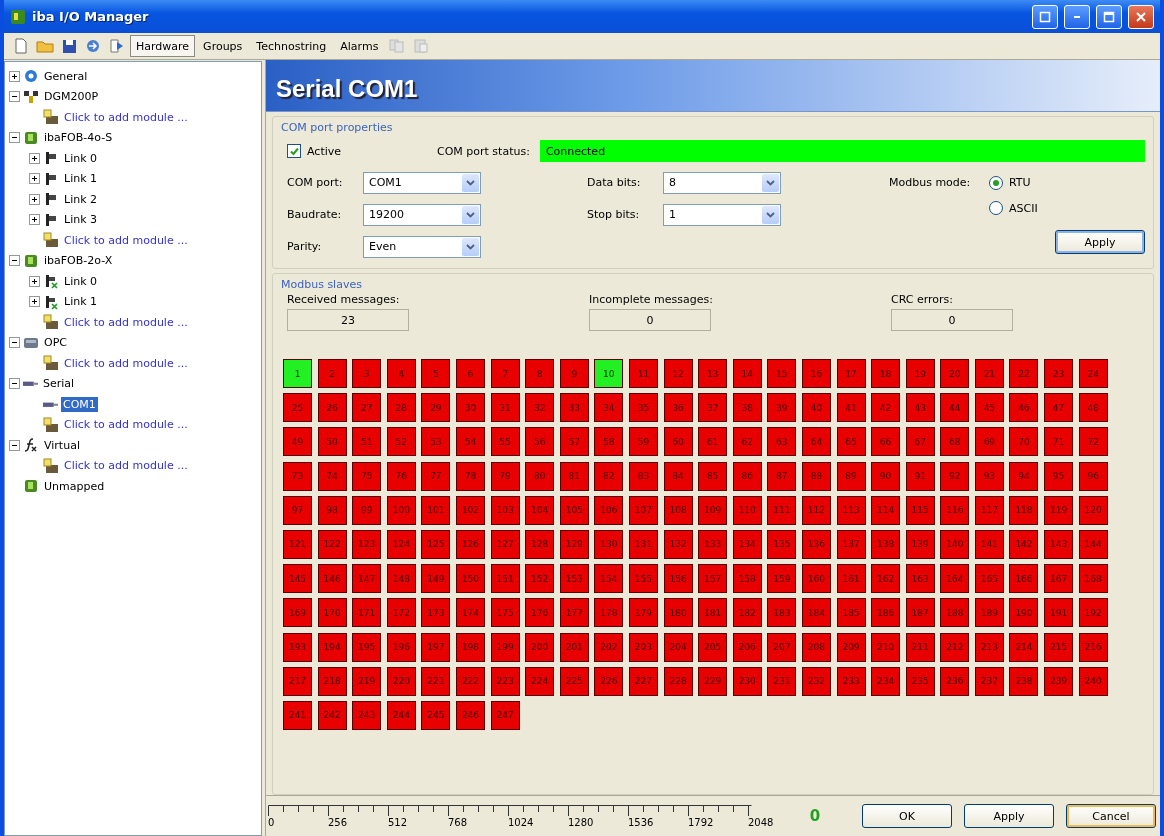 The image size is (1164, 836). I want to click on slave-indicator: 183, so click(782, 613).